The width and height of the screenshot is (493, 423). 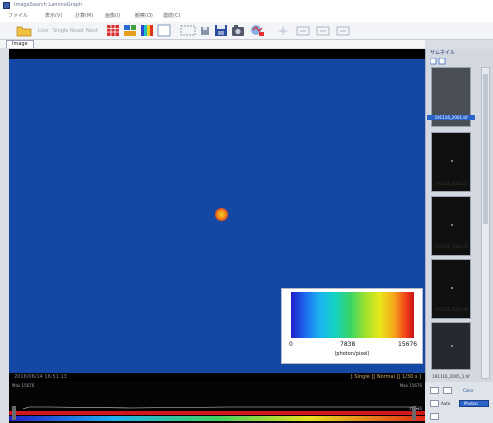 What do you see at coordinates (112, 16) in the screenshot?
I see `menu-image: 画像(I)` at bounding box center [112, 16].